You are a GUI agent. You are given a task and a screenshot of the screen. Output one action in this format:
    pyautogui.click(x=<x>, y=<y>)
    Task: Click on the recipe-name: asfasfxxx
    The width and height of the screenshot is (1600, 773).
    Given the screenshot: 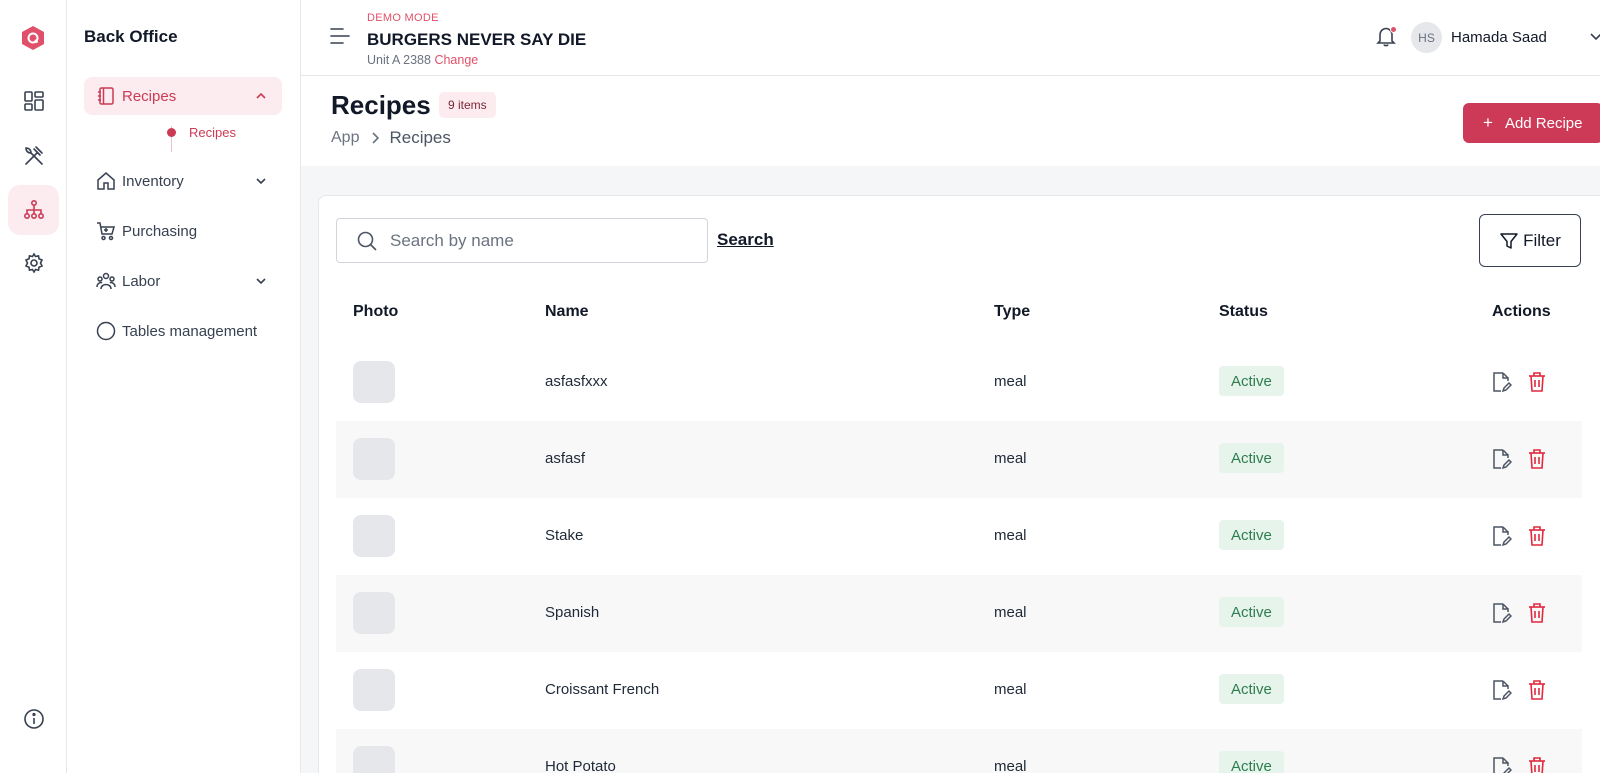 What is the action you would take?
    pyautogui.click(x=576, y=381)
    